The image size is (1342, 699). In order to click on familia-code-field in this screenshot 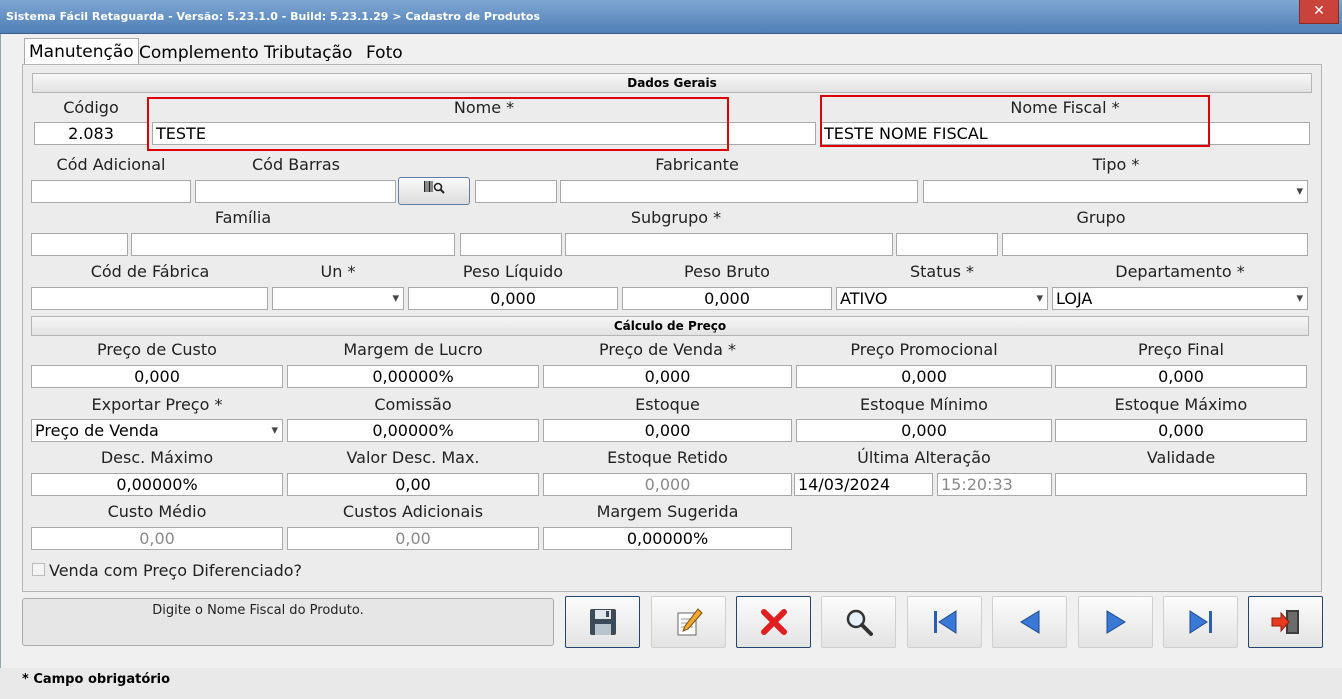, I will do `click(79, 244)`.